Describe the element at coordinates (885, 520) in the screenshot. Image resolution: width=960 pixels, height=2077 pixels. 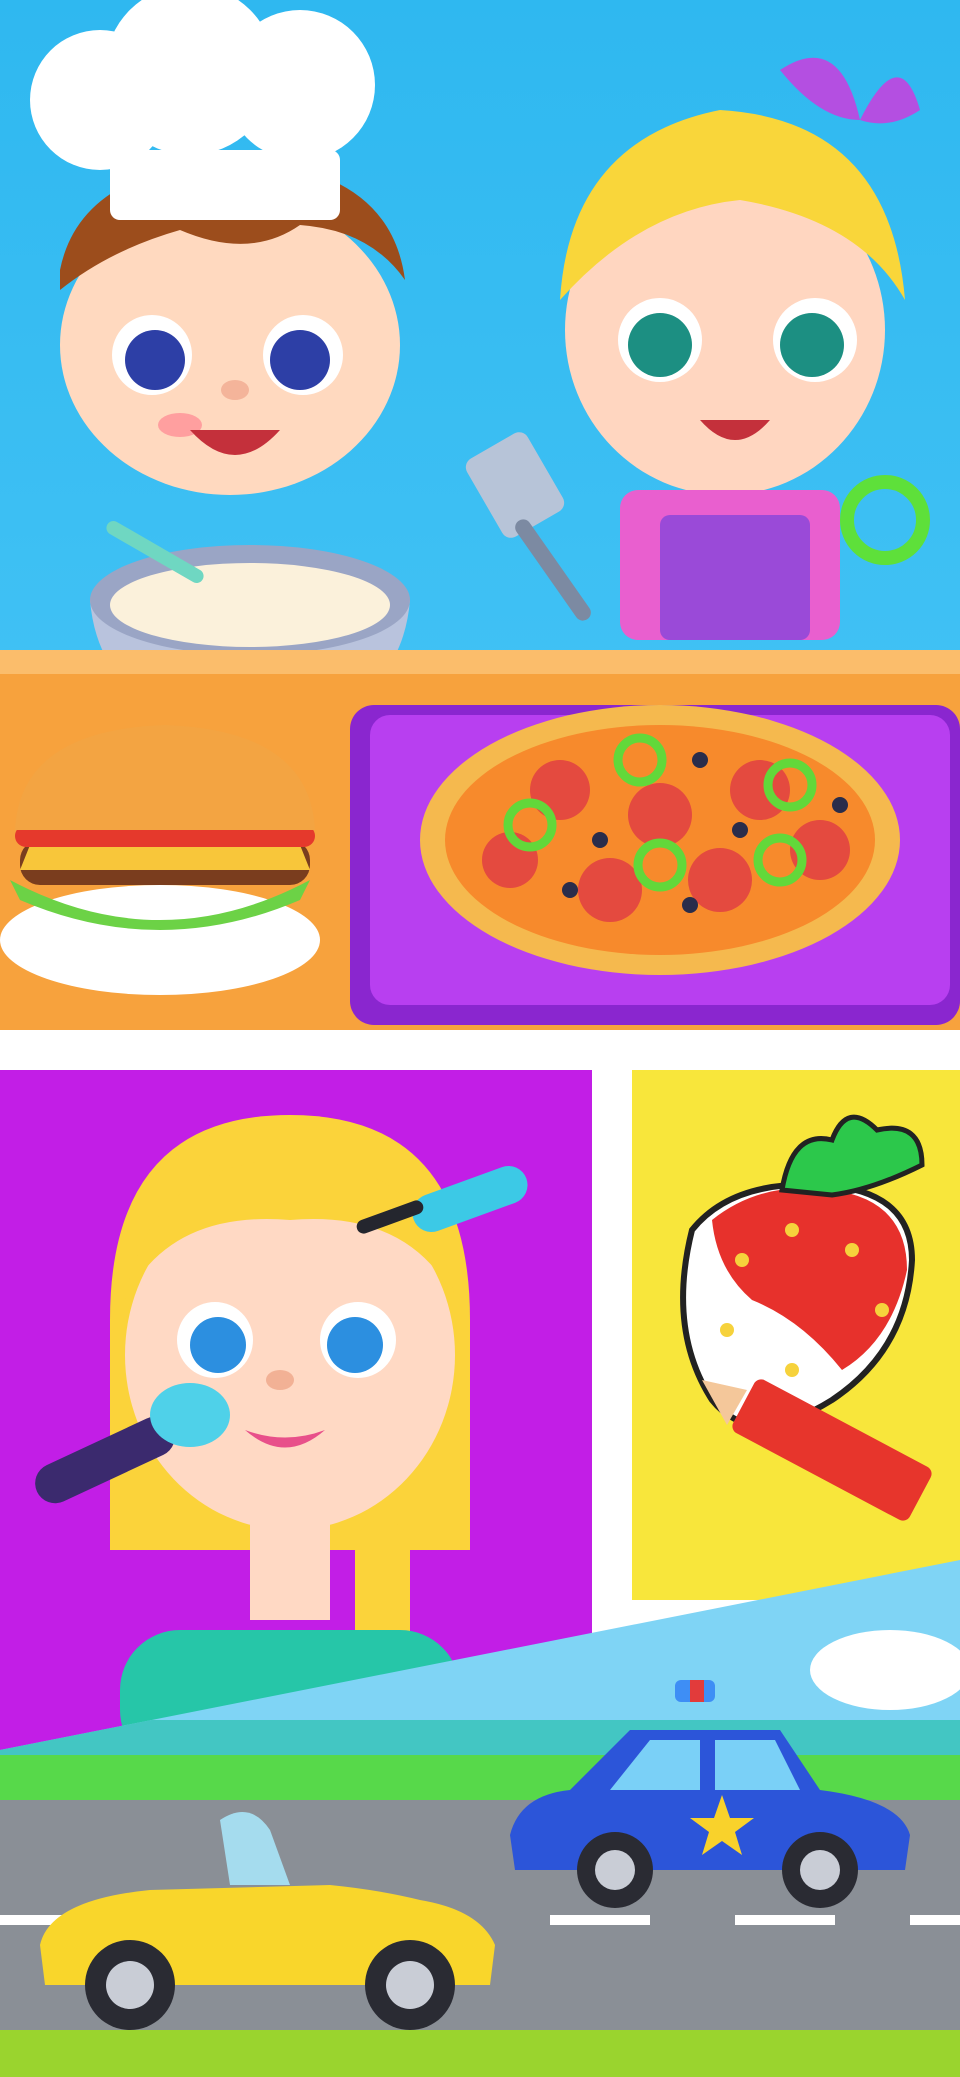
I see `green-pepper-ring` at that location.